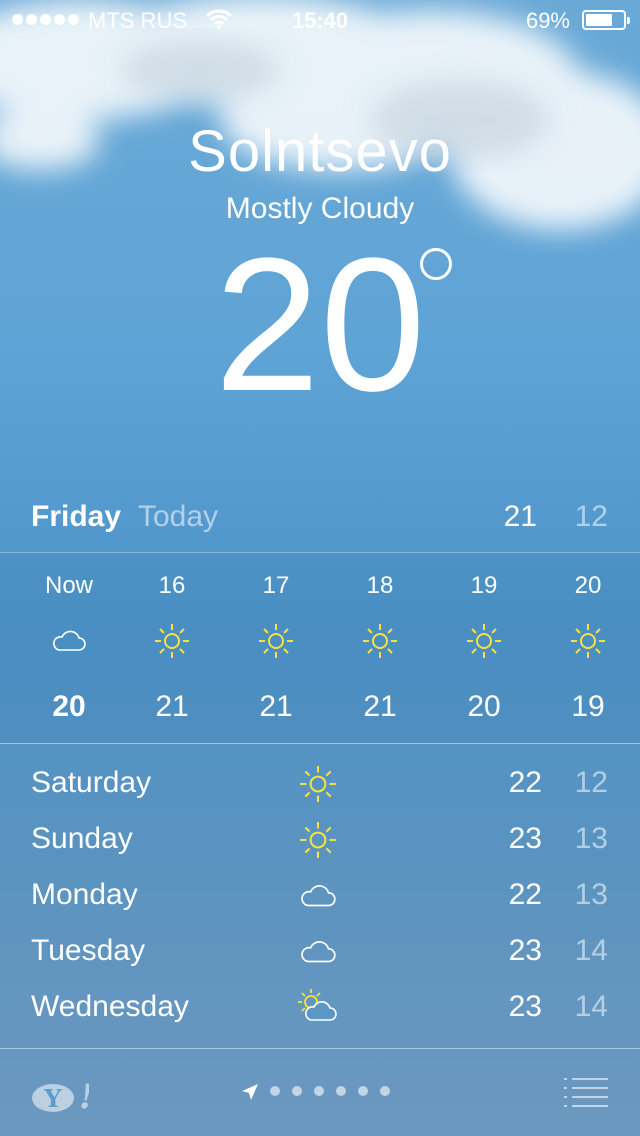 This screenshot has width=640, height=1136. I want to click on daily-row-sunday: Sunday 23 13, so click(320, 840).